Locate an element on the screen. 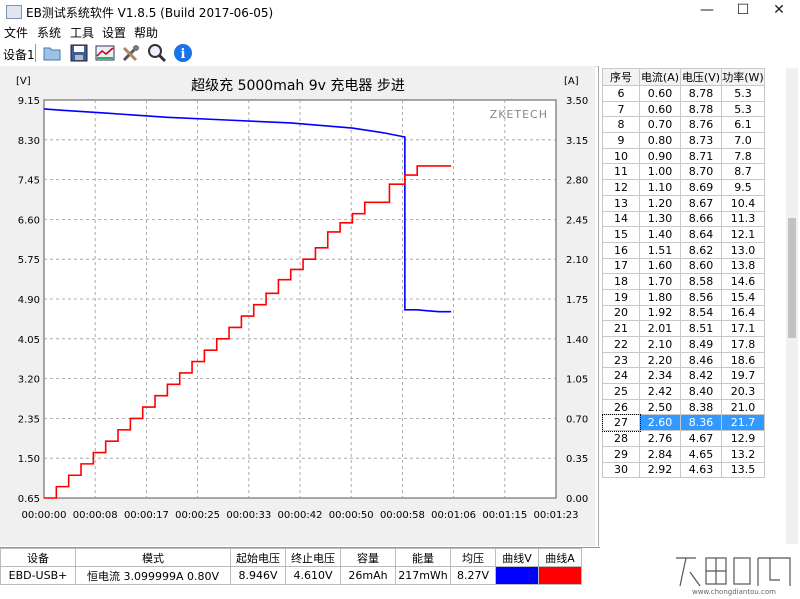  x-tick-label: 00:00:42 is located at coordinates (300, 515).